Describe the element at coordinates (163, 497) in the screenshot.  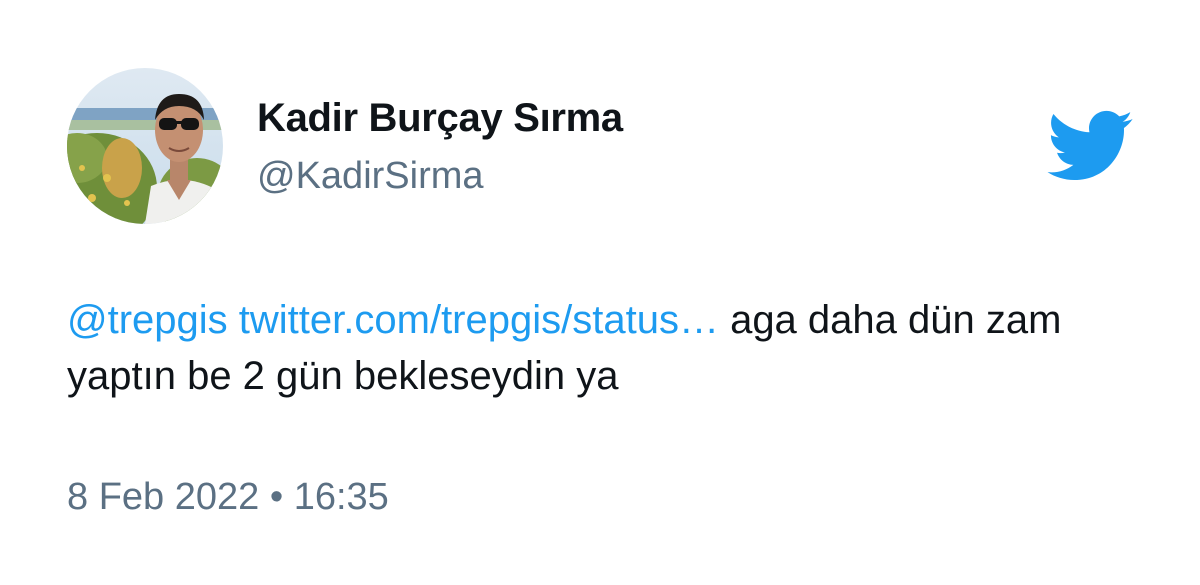
I see `tweet-date: 8 Feb 2022` at that location.